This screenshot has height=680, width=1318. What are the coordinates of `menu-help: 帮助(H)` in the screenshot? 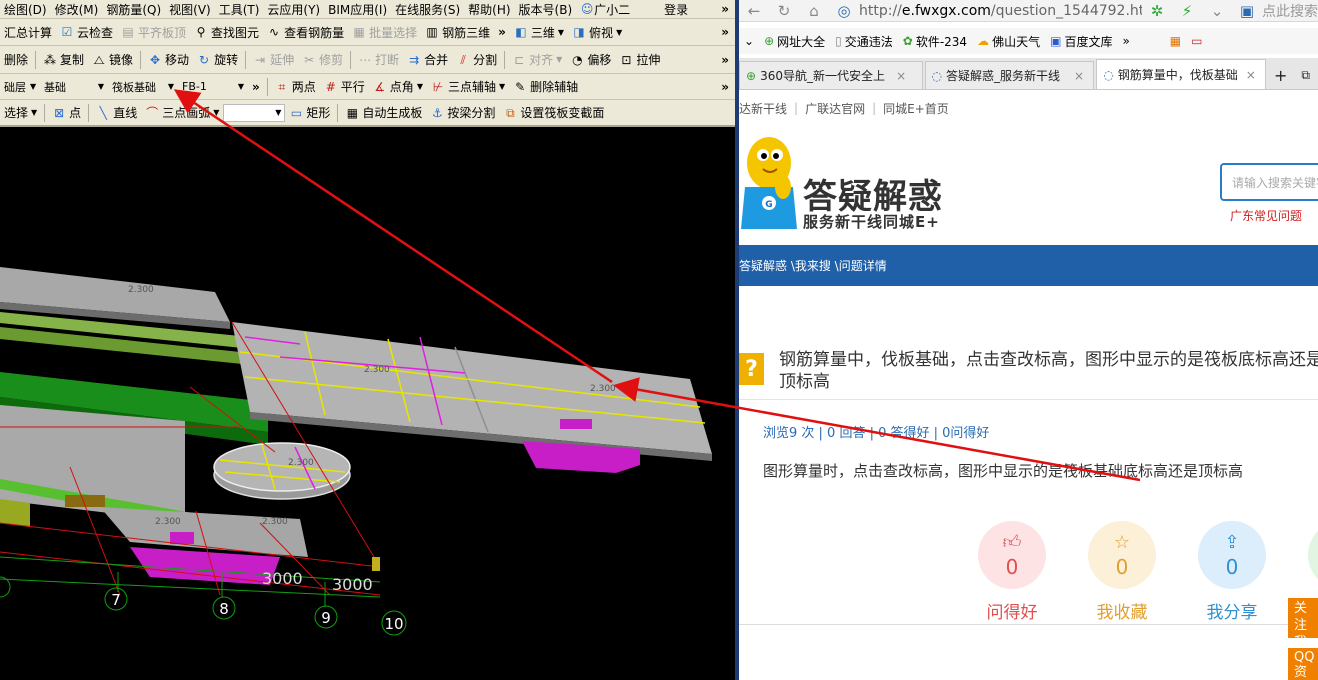 It's located at (489, 9).